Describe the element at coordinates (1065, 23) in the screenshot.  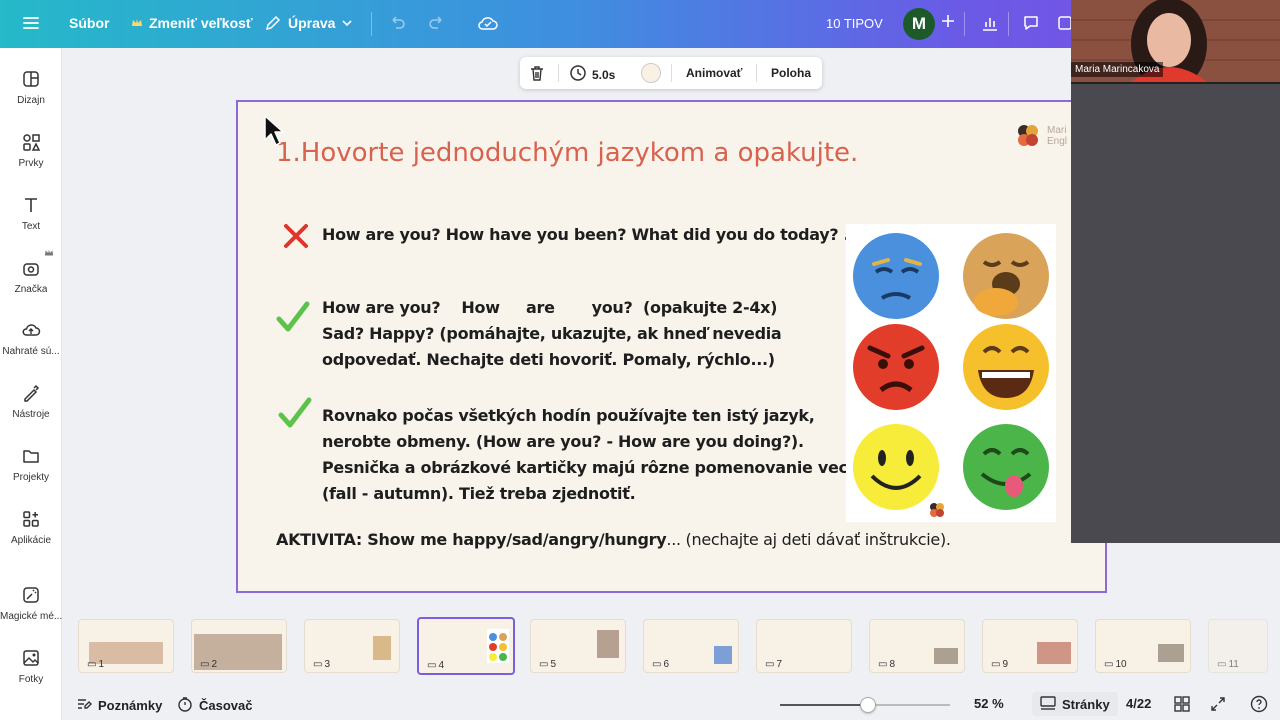
I see `share-icon` at that location.